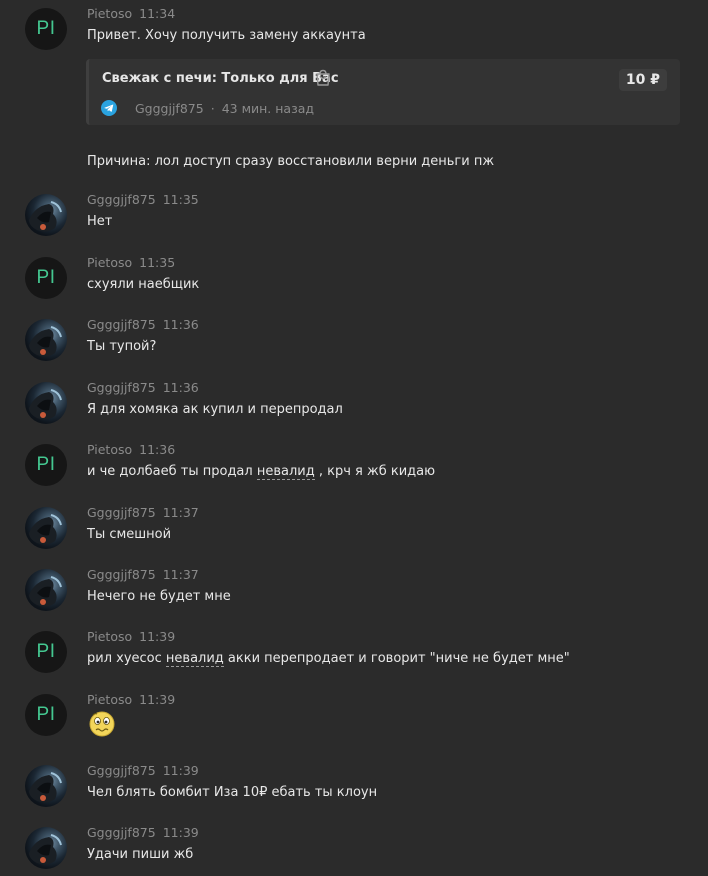 This screenshot has width=708, height=876. What do you see at coordinates (140, 854) in the screenshot?
I see `message-text: Удачи пиши жб` at bounding box center [140, 854].